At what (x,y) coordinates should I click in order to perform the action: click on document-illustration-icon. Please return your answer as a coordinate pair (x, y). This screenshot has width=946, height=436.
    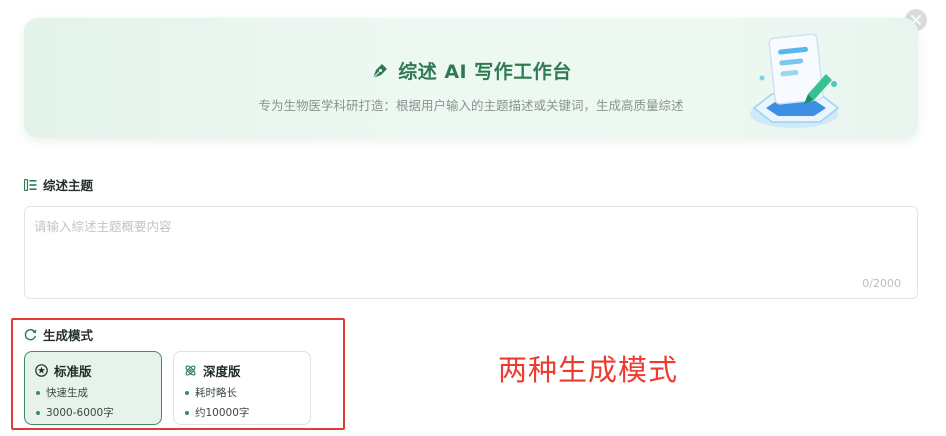
    Looking at the image, I should click on (795, 80).